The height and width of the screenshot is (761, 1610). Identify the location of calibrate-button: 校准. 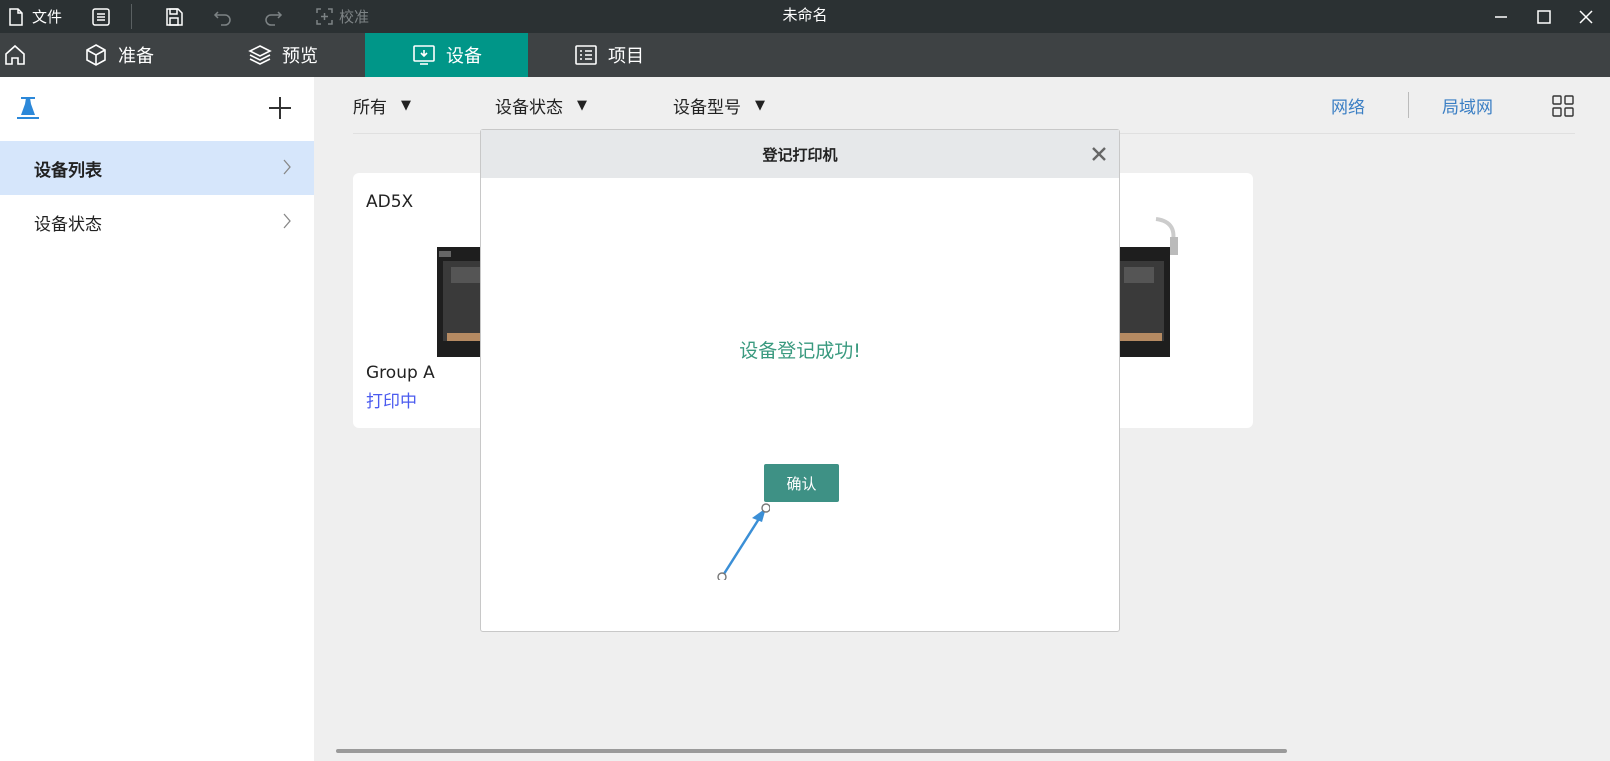
(342, 16).